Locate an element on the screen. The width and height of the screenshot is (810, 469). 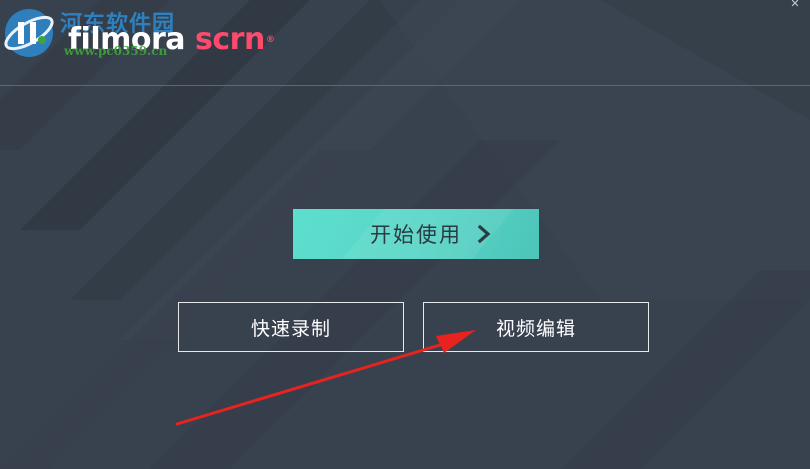
watermark-url: www.pc0359.cn is located at coordinates (116, 51).